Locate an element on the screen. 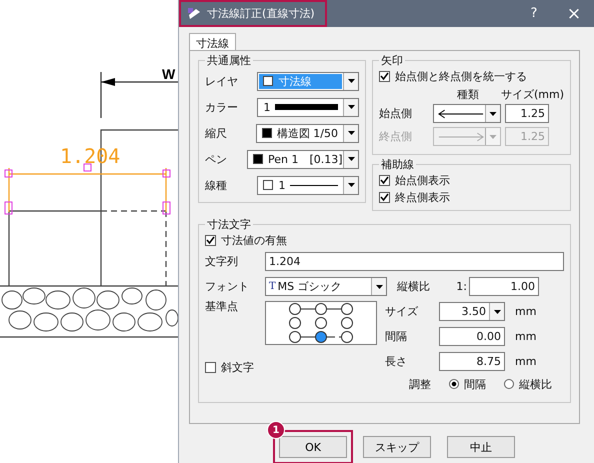 Image resolution: width=594 pixels, height=463 pixels. field-label: 始点側 is located at coordinates (396, 113).